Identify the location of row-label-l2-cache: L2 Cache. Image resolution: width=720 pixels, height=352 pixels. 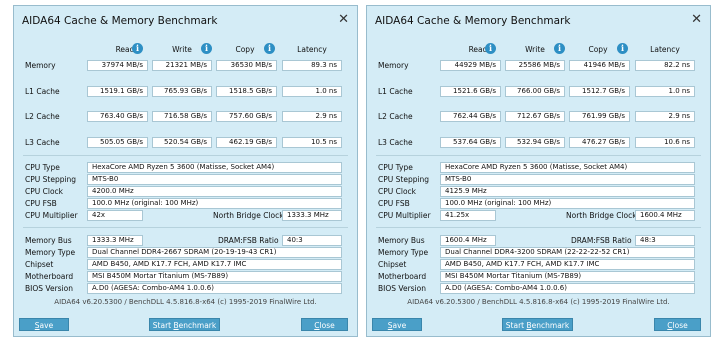
(42, 116).